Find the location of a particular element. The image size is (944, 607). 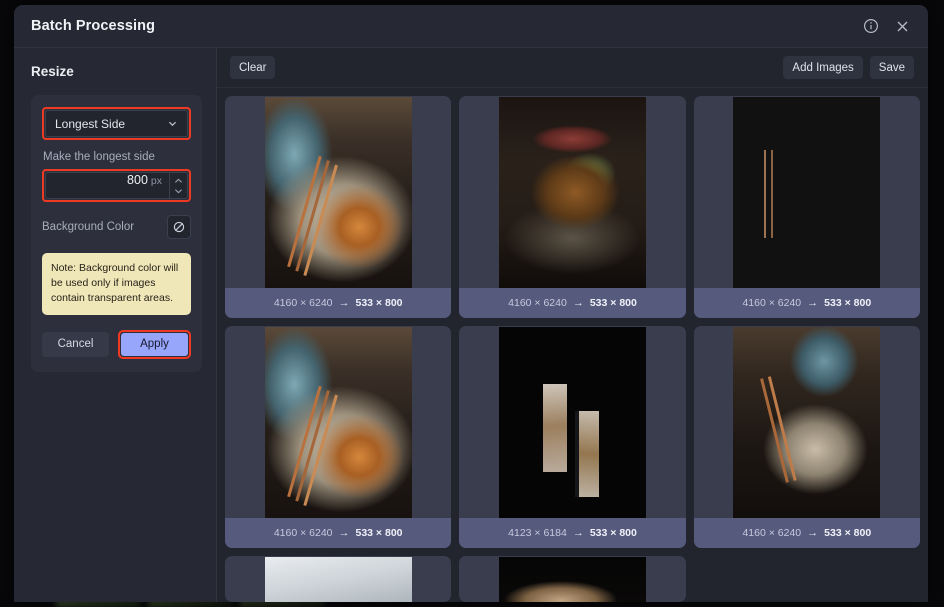

apply-button: Apply is located at coordinates (154, 344).